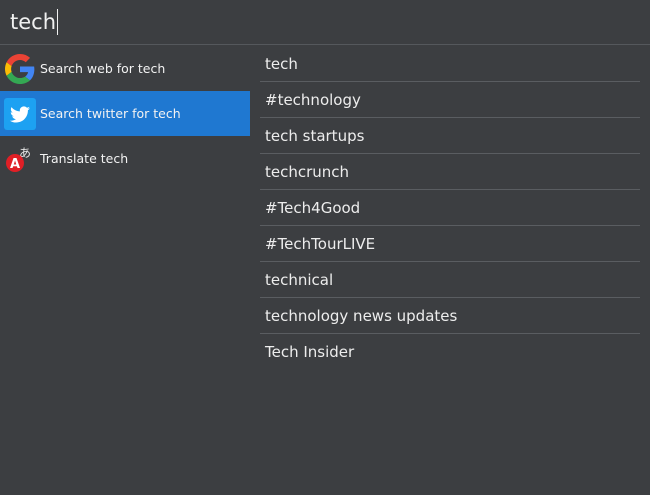 This screenshot has height=495, width=650. I want to click on suggestion-item: #TechTourLIVE, so click(450, 244).